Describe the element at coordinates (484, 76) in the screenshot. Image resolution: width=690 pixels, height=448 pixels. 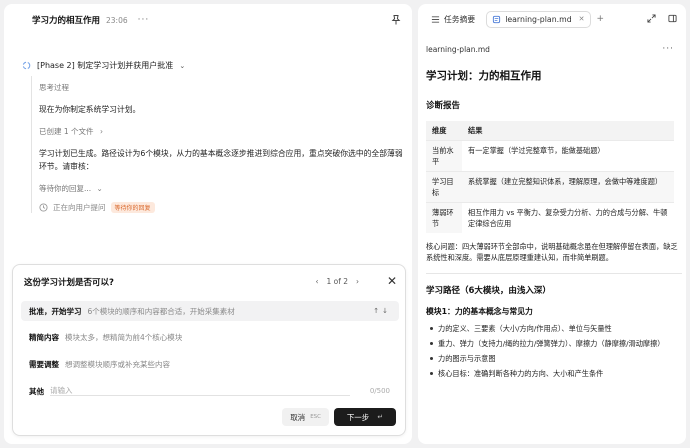
I see `doc-title: 学习计划：力的相互作用` at that location.